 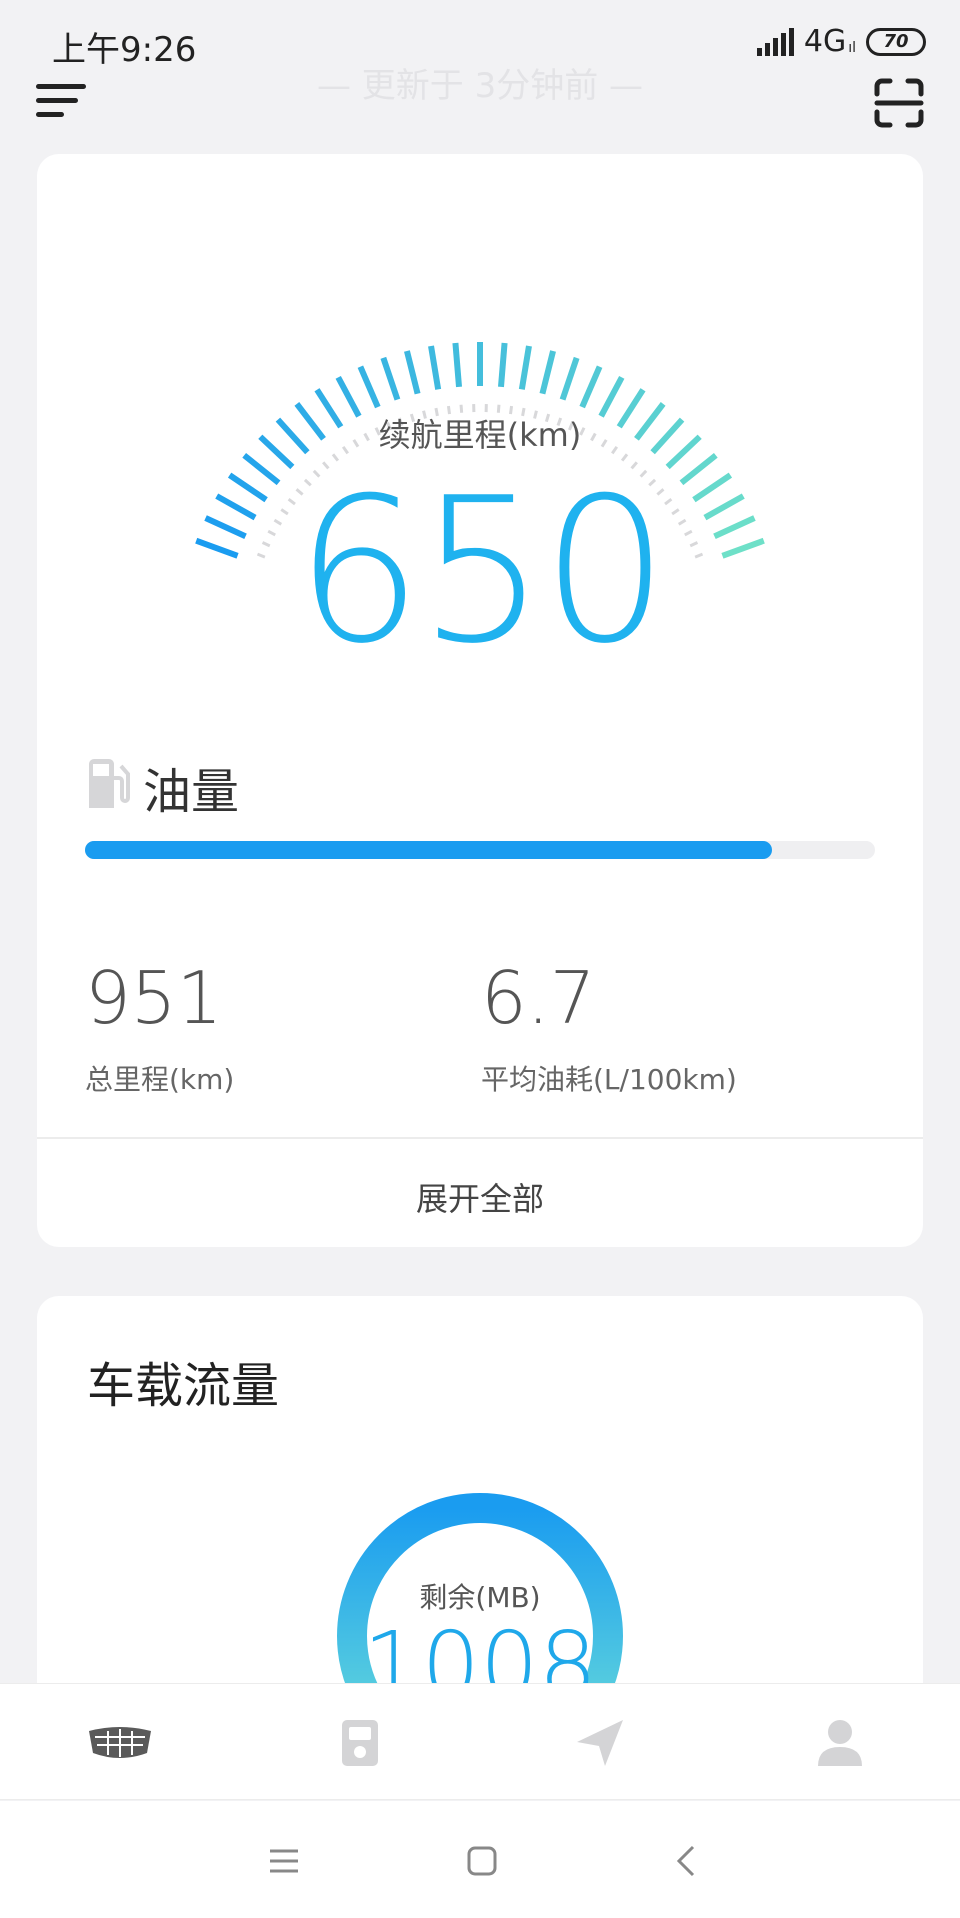 I want to click on system-nav-bar, so click(x=480, y=1859).